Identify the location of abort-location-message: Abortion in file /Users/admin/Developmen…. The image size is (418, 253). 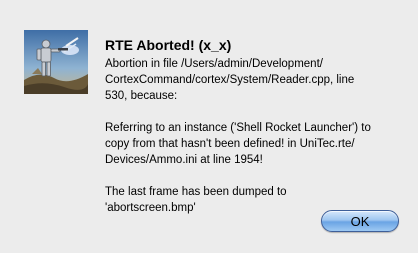
(255, 80).